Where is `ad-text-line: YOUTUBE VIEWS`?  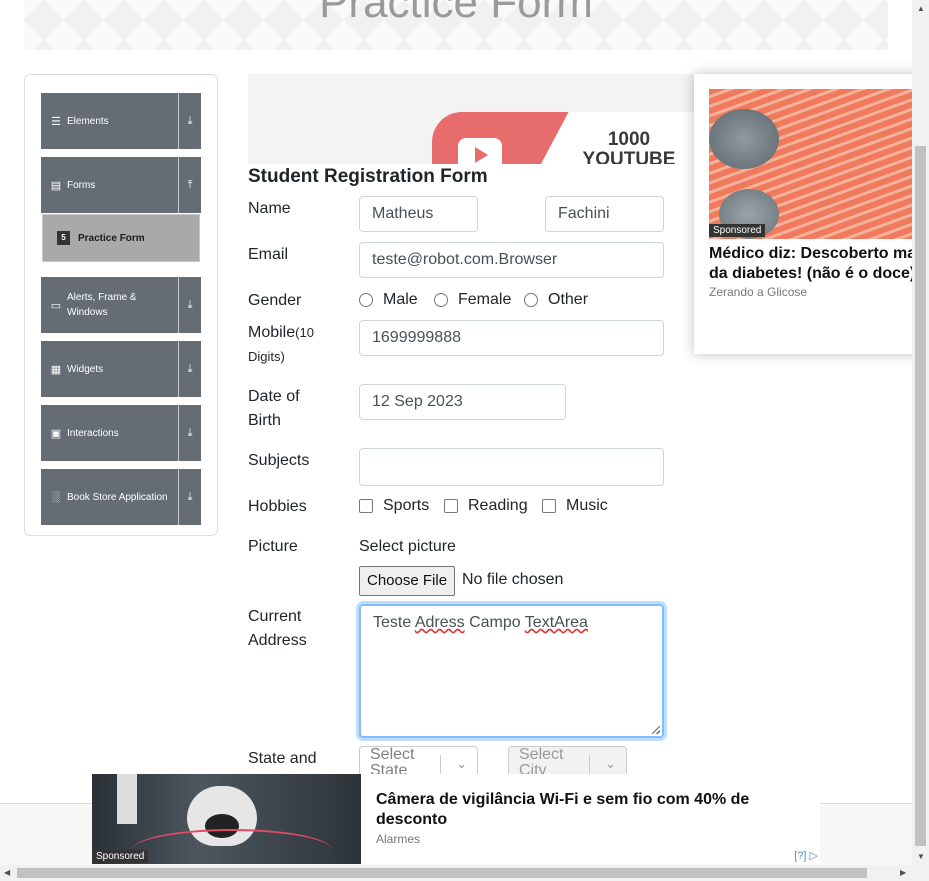 ad-text-line: YOUTUBE VIEWS is located at coordinates (629, 157).